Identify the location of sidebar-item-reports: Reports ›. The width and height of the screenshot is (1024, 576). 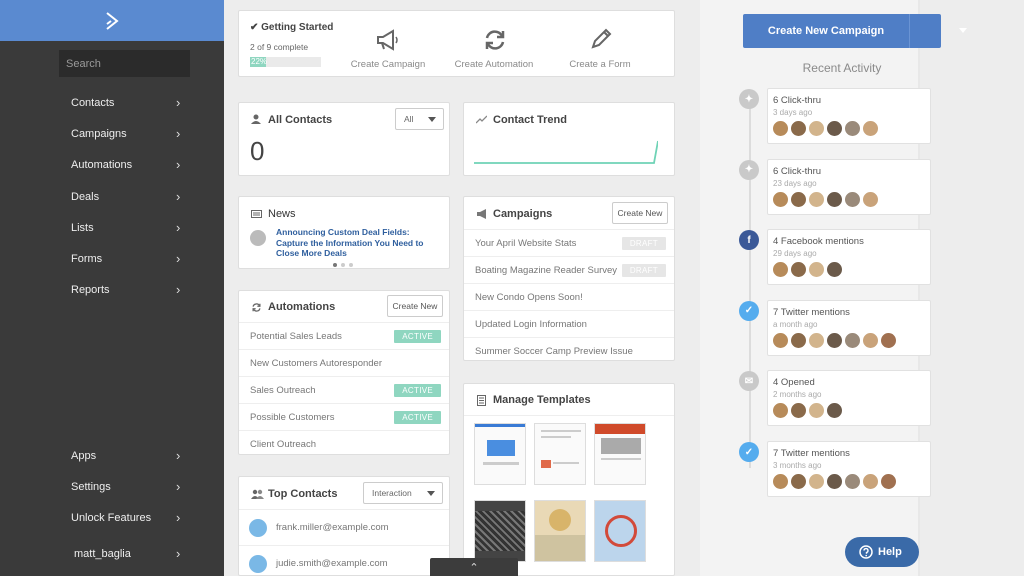
(112, 290).